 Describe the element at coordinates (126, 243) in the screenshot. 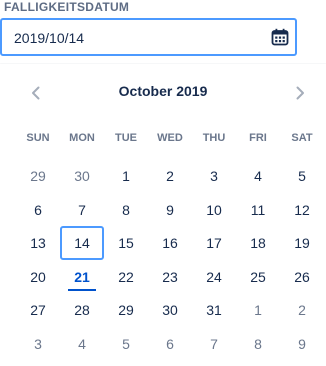

I see `day-cell: 15` at that location.